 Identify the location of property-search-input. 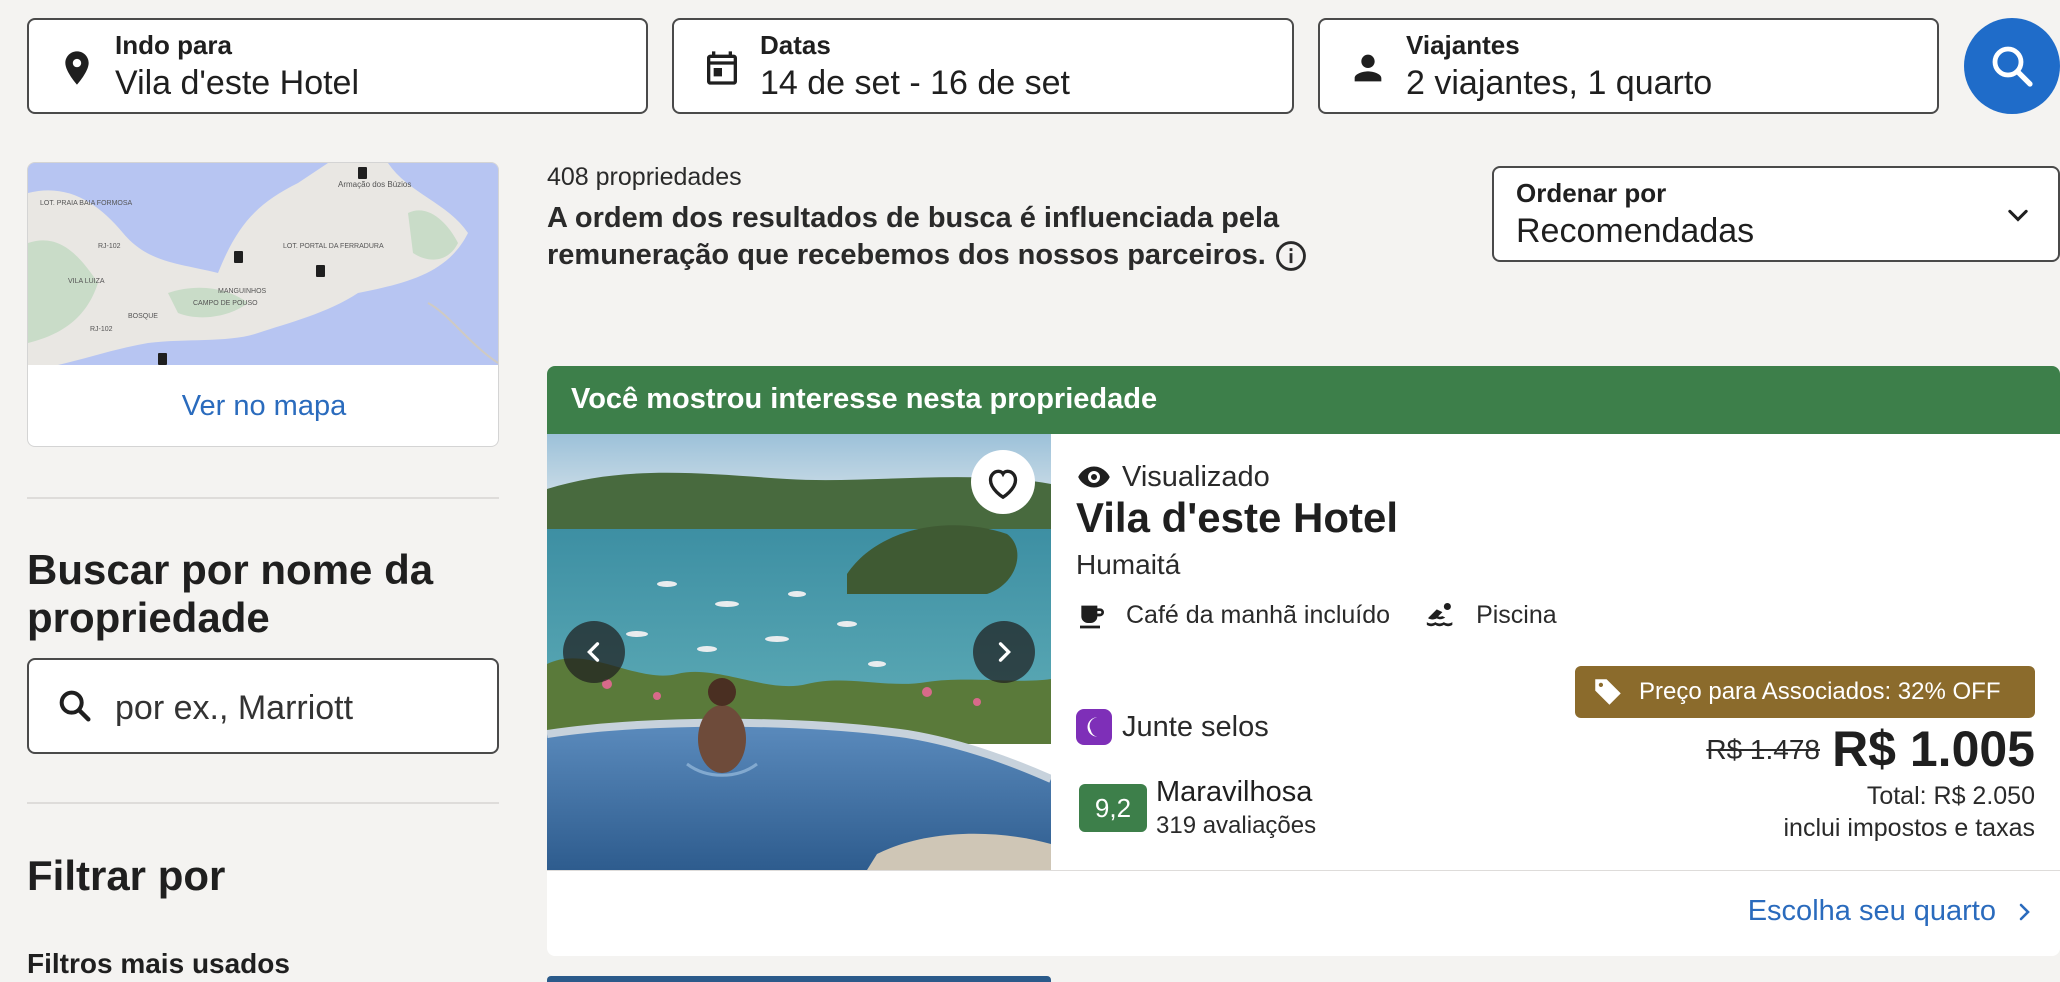
(295, 708).